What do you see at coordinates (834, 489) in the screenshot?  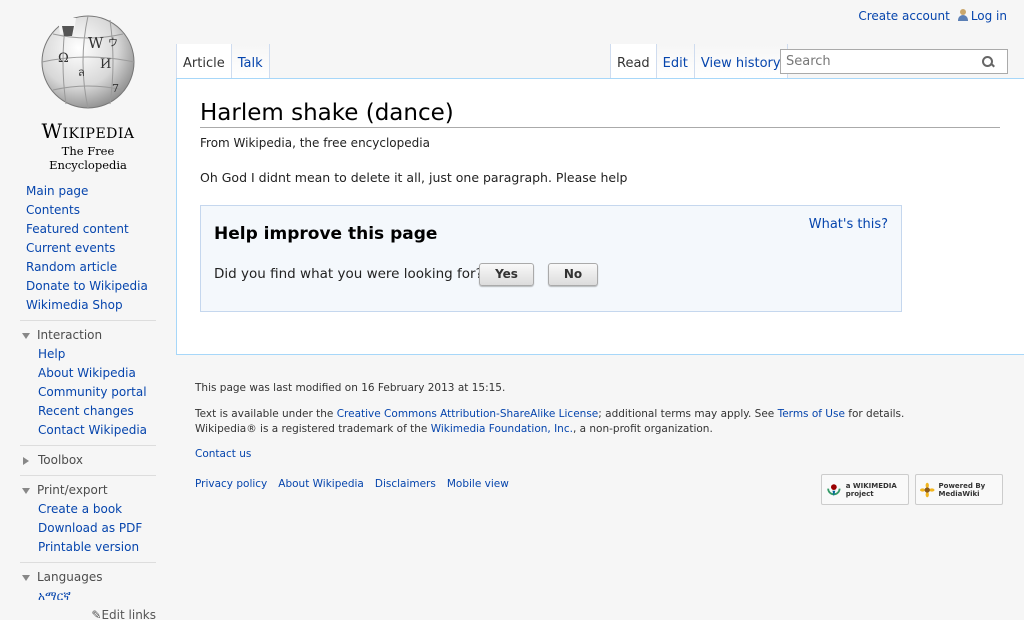 I see `wikimedia-logo-icon` at bounding box center [834, 489].